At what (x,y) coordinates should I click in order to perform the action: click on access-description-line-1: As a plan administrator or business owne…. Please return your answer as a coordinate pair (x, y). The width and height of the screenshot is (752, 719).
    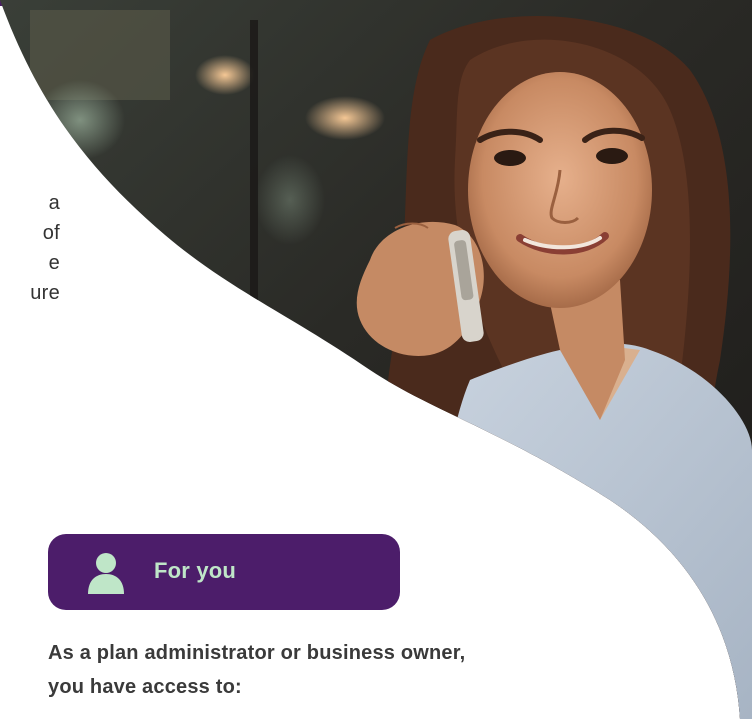
    Looking at the image, I should click on (257, 653).